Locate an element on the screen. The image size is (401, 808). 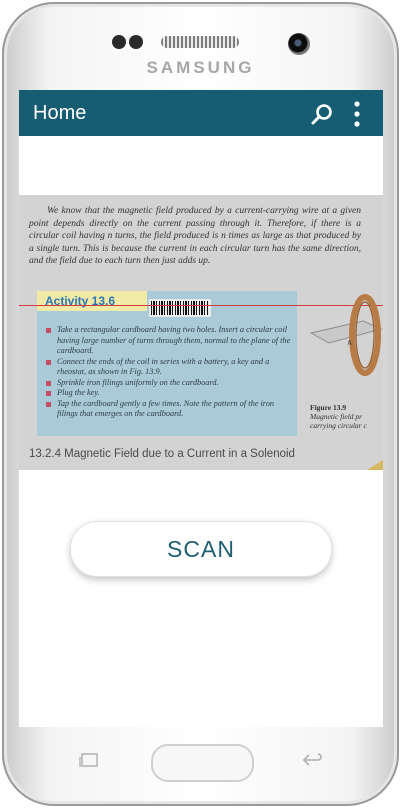
proximity-sensor-icon is located at coordinates (119, 42).